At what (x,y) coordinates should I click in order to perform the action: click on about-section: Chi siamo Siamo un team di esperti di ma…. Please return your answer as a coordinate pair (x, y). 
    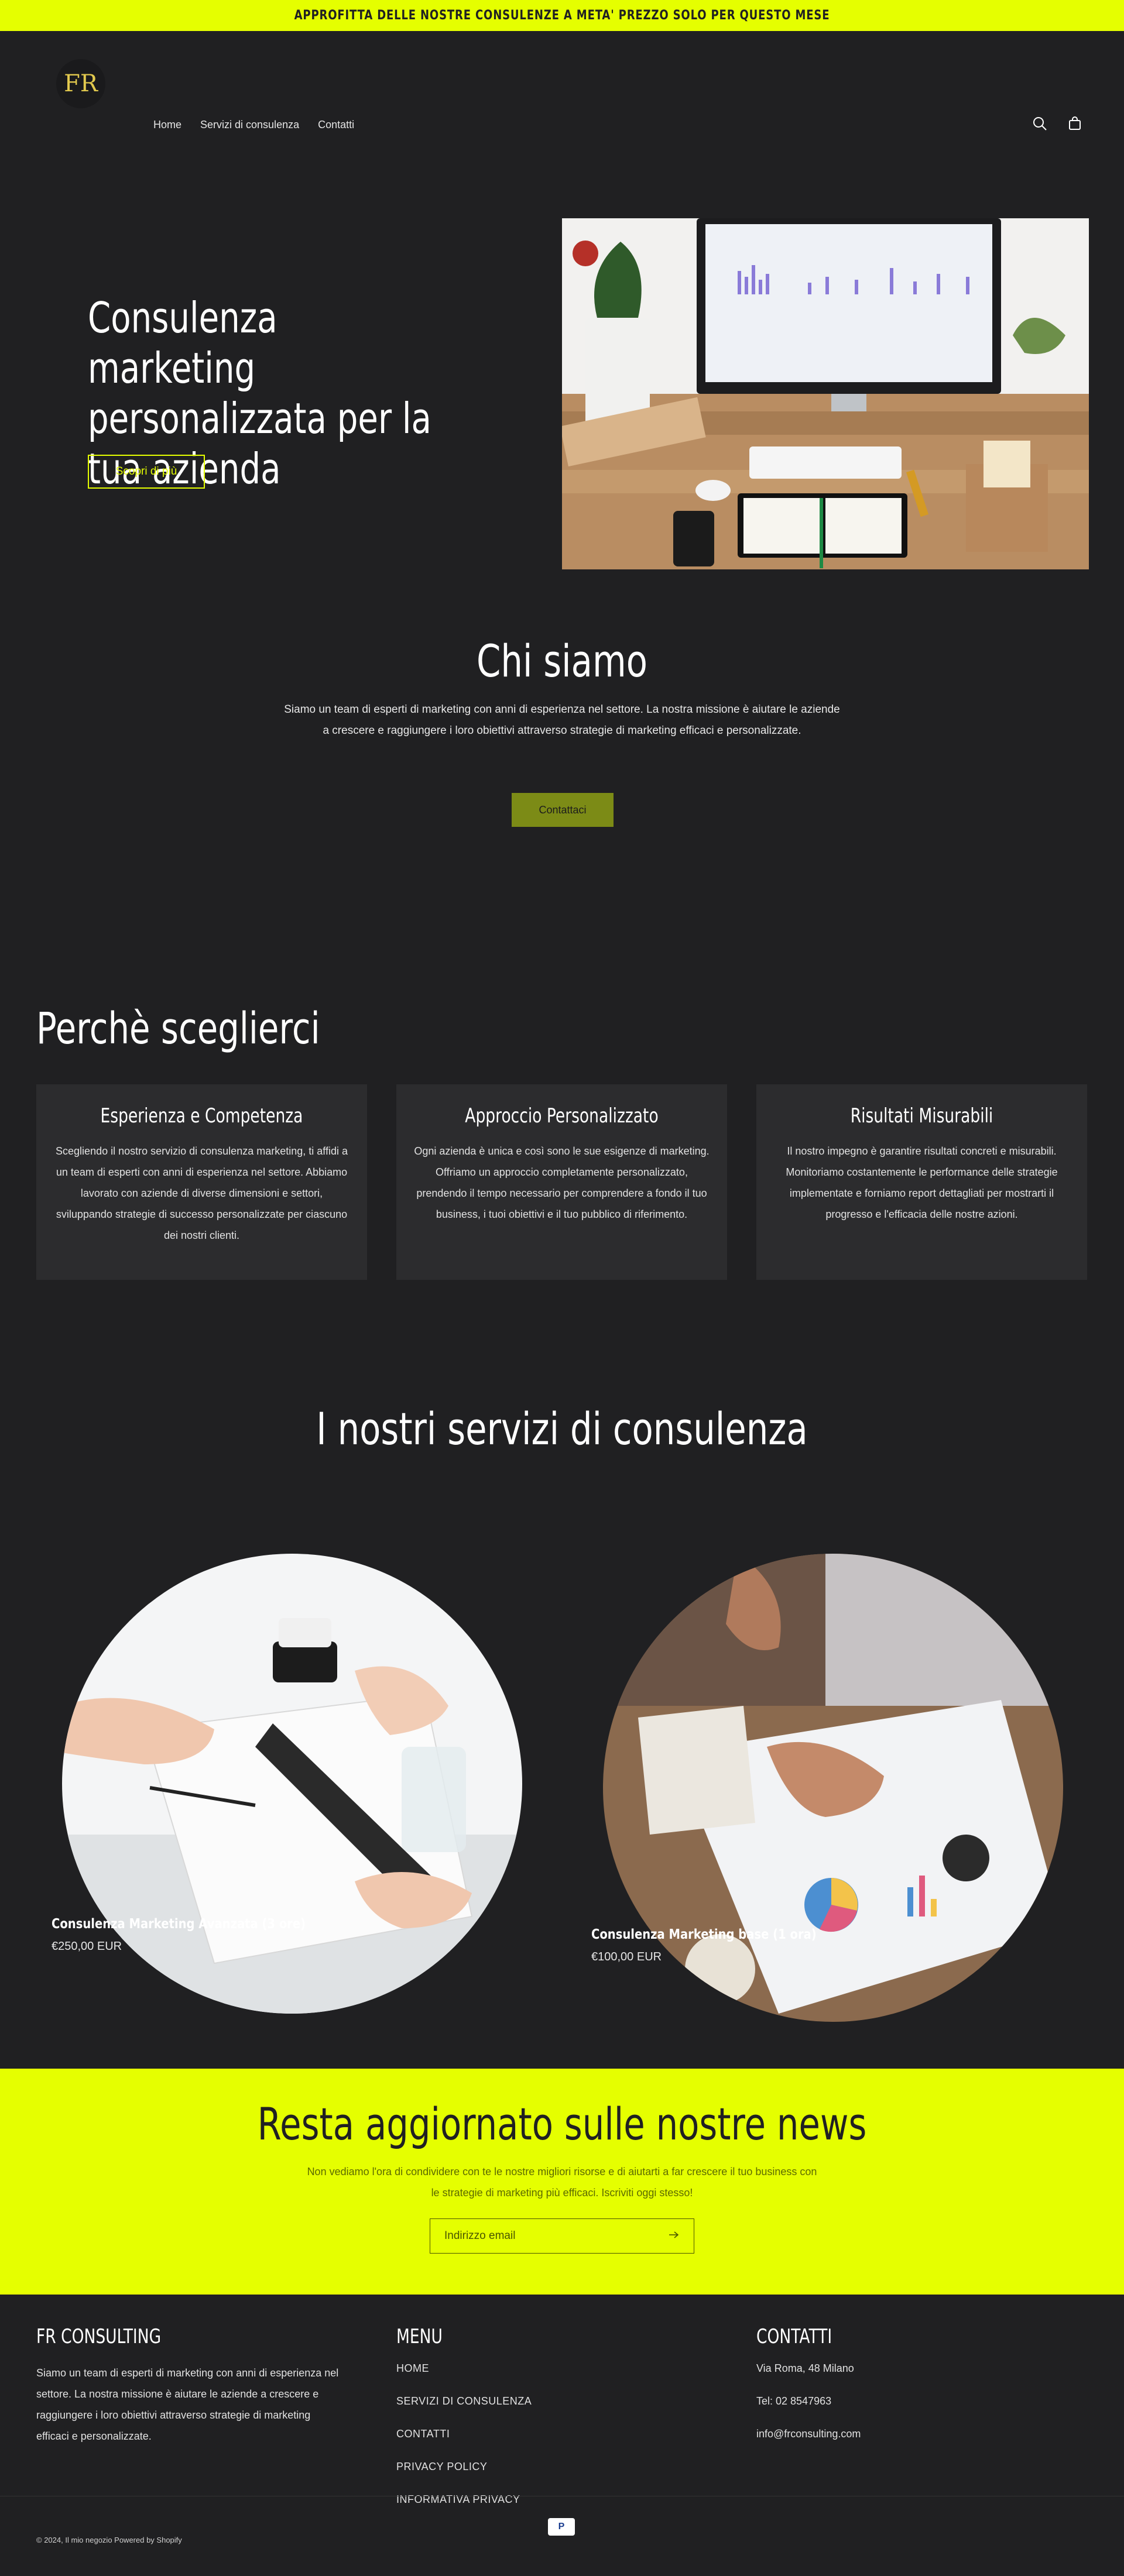
    Looking at the image, I should click on (562, 752).